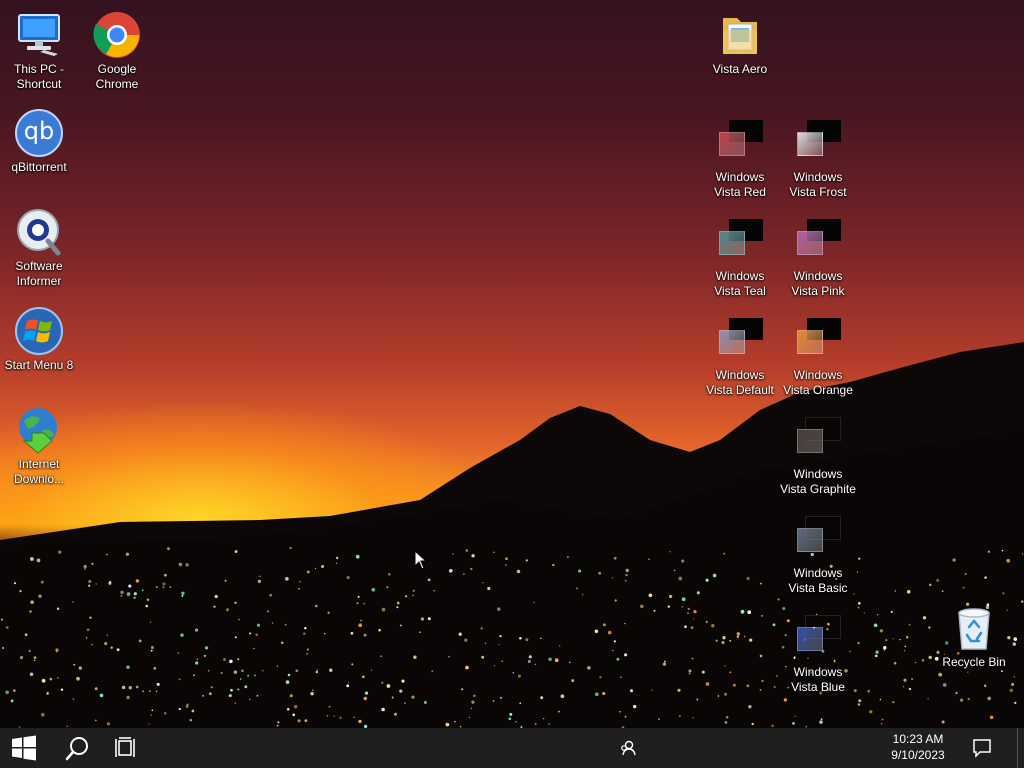 This screenshot has width=1024, height=768. I want to click on folder-icon, so click(740, 35).